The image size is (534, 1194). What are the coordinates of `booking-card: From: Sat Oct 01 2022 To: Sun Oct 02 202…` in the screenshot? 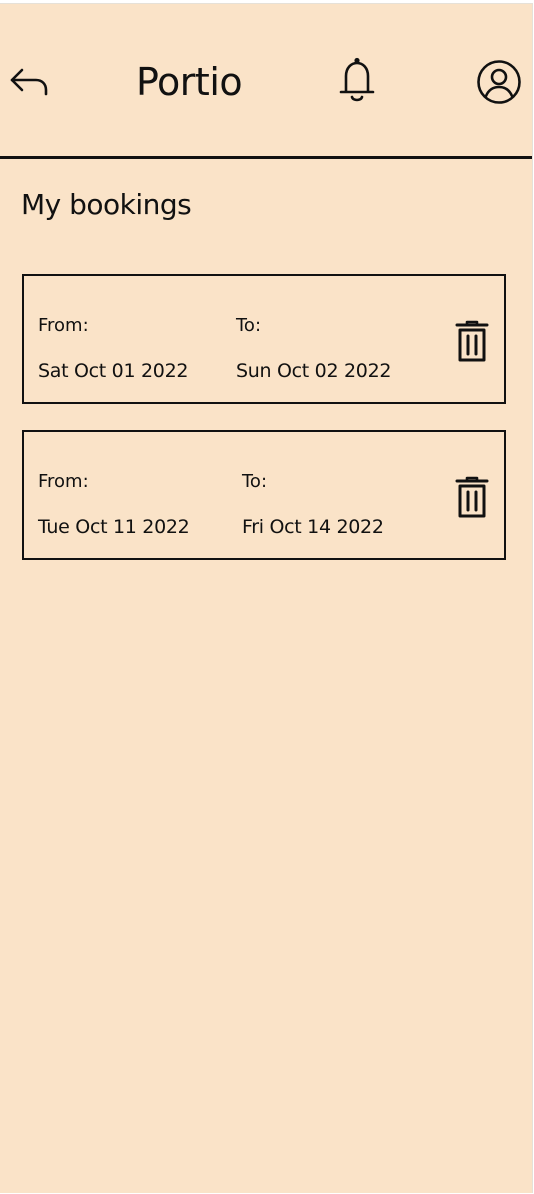 It's located at (264, 339).